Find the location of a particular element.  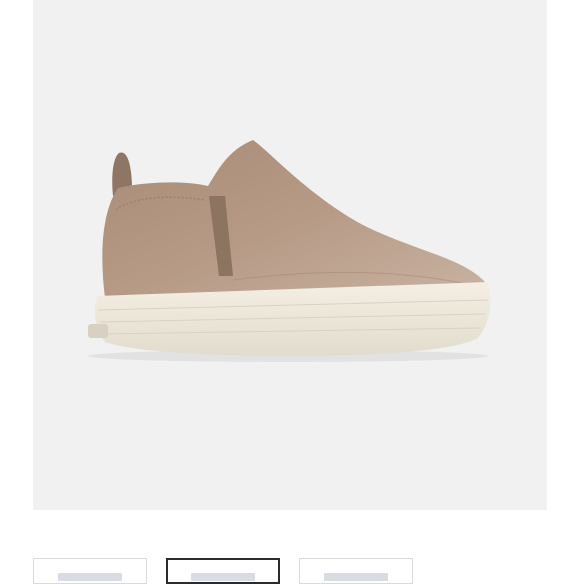

thumbnail-2-selected is located at coordinates (223, 571).